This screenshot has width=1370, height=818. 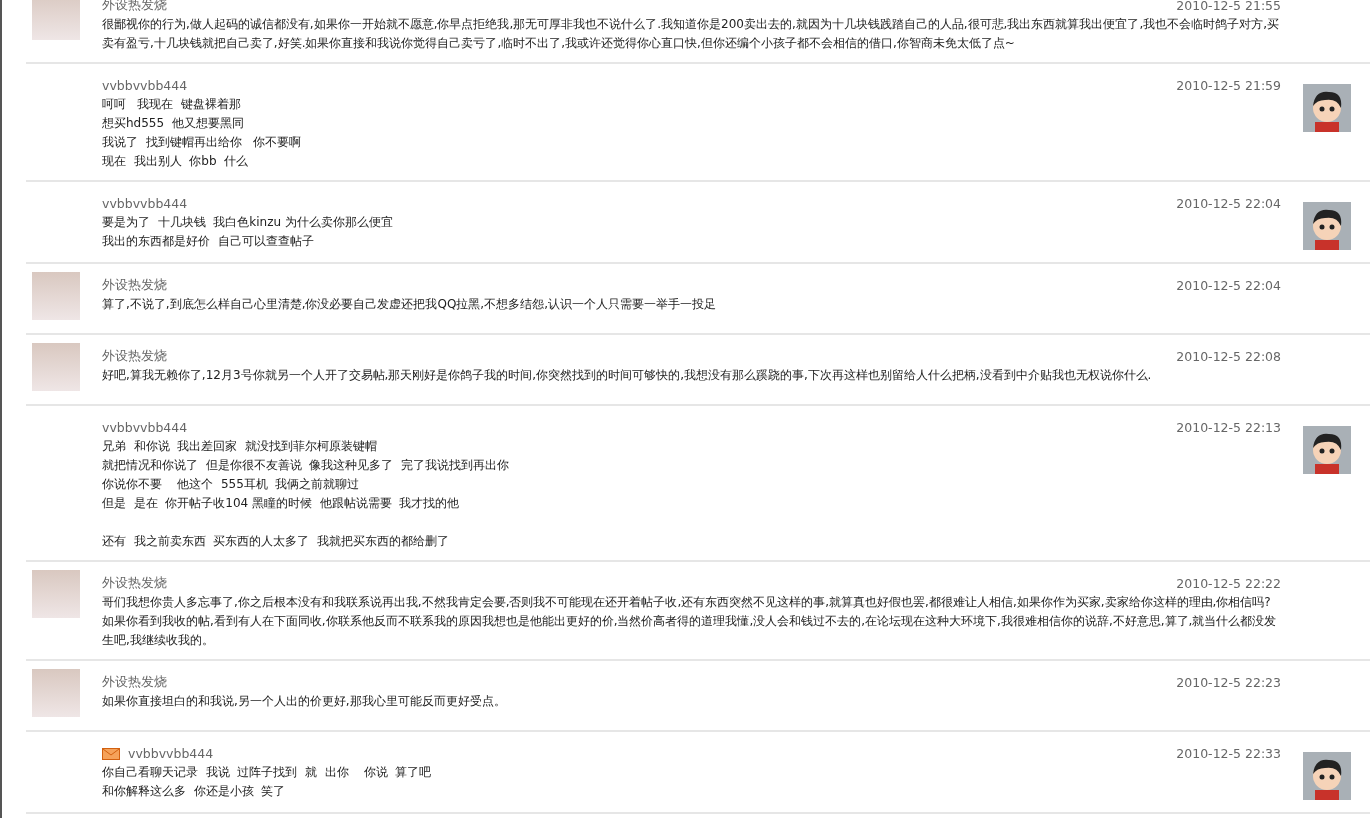 I want to click on message-text: 如果你直接坦白的和我说,另一个人出的价更好,那我心里可能反而更好受点。, so click(x=304, y=701).